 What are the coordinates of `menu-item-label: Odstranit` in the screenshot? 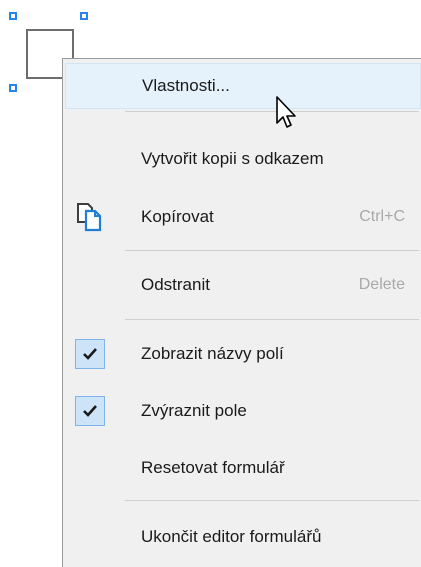 It's located at (175, 284).